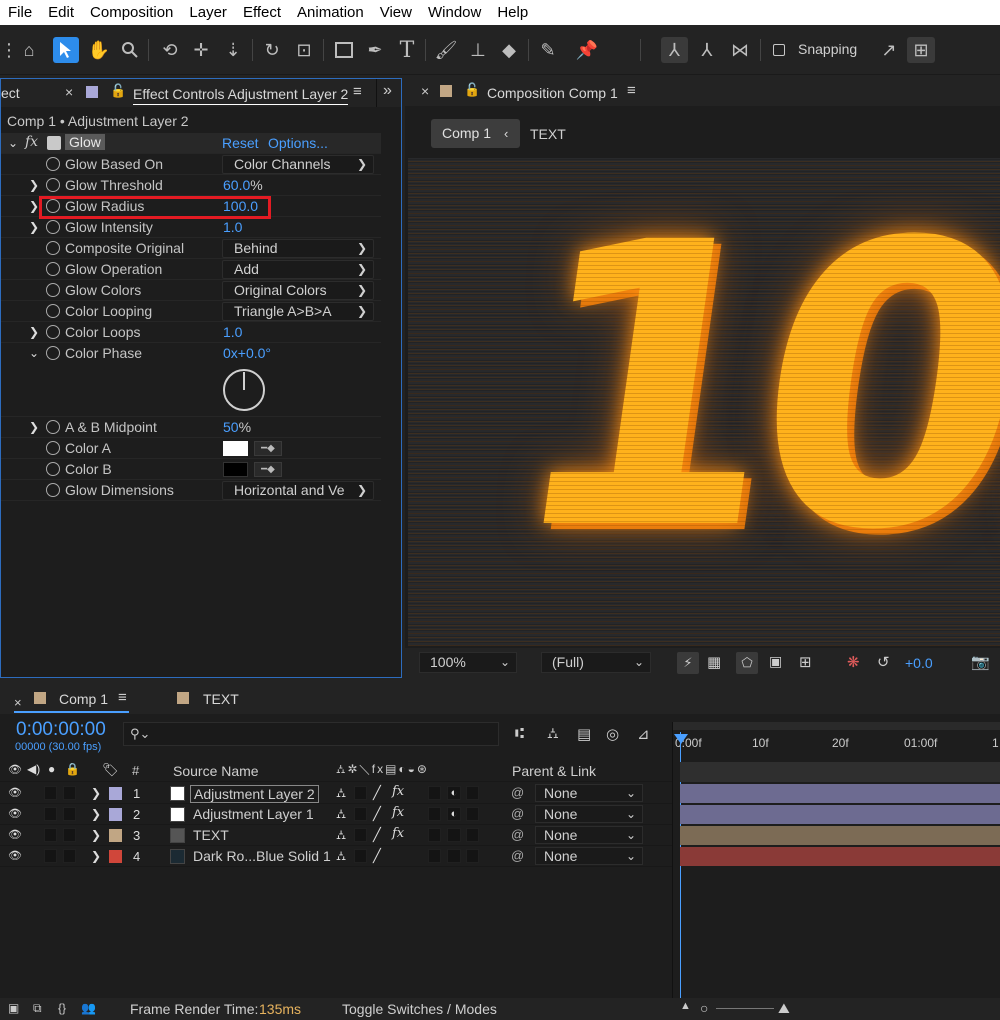 This screenshot has height=1020, width=1000. What do you see at coordinates (241, 95) in the screenshot?
I see `effect-controls-tab: Effect Controls Adjustment Layer 2` at bounding box center [241, 95].